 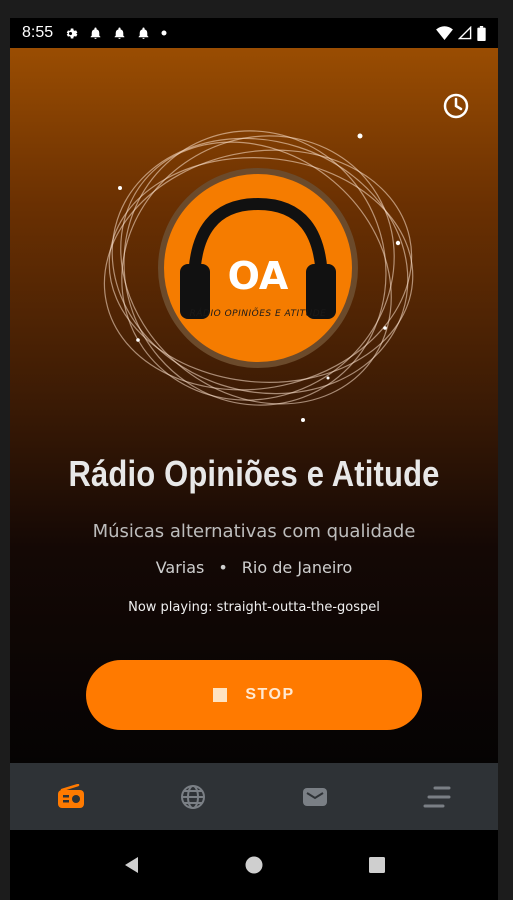 I want to click on recents-square-icon, so click(x=376, y=865).